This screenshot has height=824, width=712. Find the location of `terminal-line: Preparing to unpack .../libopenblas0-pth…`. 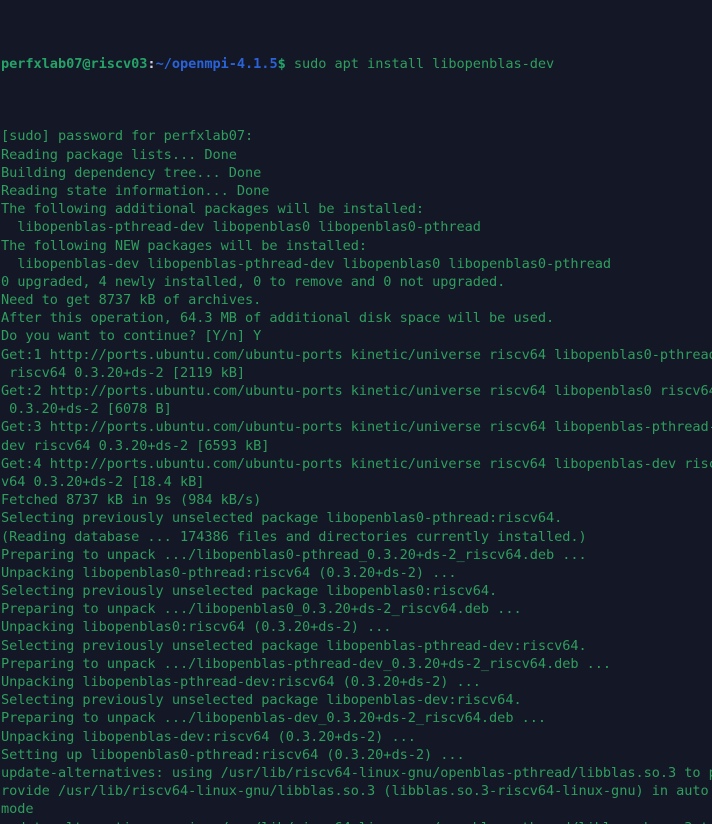

terminal-line: Preparing to unpack .../libopenblas0-pth… is located at coordinates (294, 554).